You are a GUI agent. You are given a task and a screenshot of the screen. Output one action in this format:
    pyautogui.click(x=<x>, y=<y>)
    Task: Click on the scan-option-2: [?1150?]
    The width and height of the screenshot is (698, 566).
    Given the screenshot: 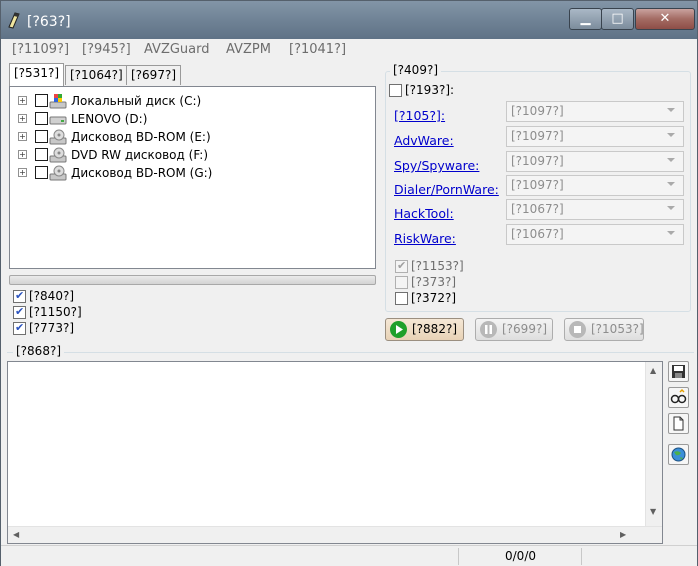 What is the action you would take?
    pyautogui.click(x=47, y=313)
    